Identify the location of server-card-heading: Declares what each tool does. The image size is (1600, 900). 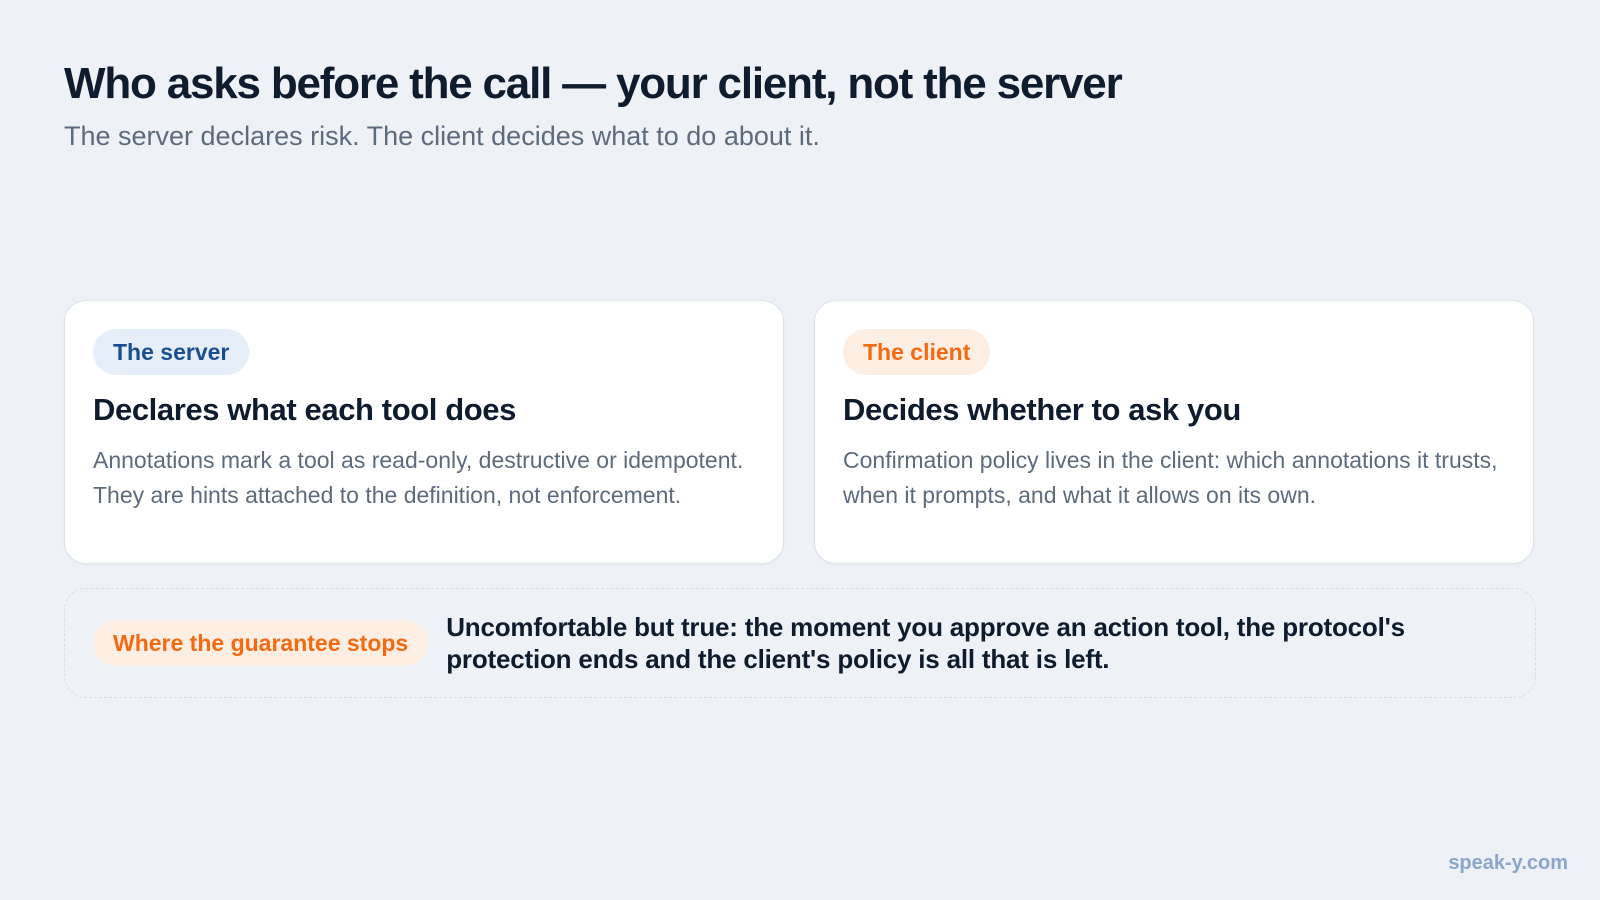
(304, 409).